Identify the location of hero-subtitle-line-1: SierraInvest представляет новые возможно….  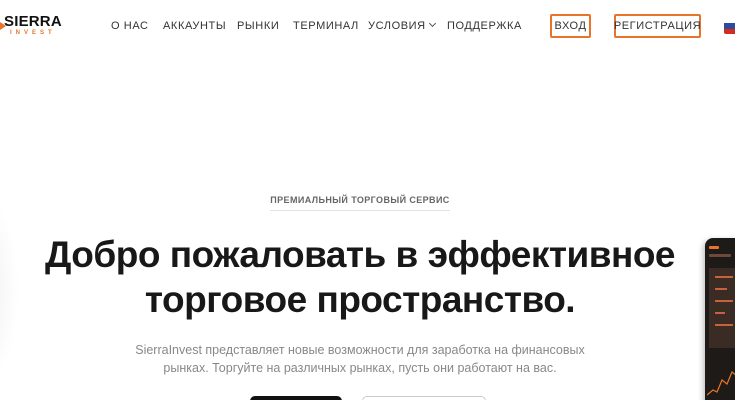
(360, 350).